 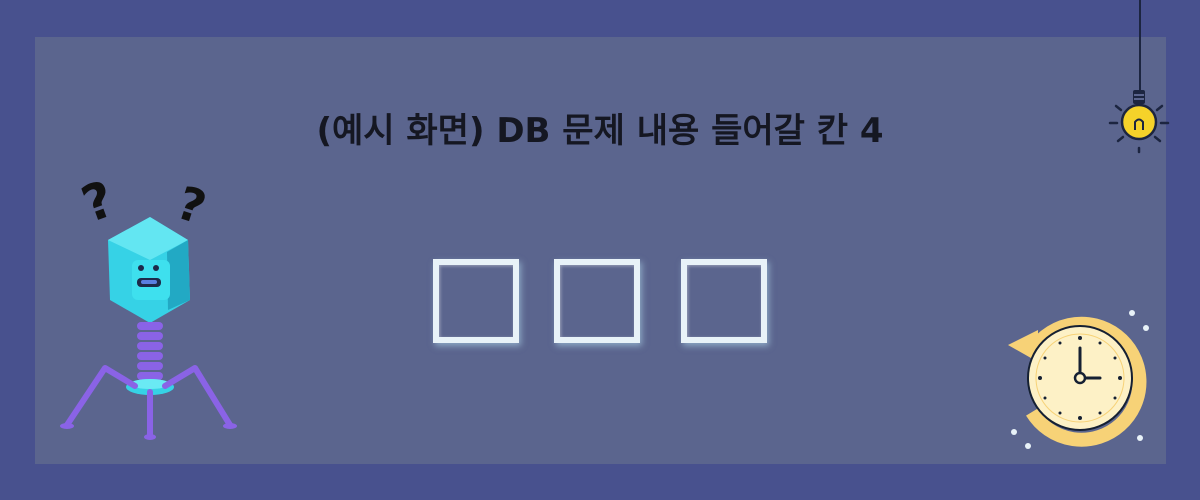 What do you see at coordinates (600, 131) in the screenshot?
I see `question-title: (예시 화면) DB 문제 내용 들어갈 칸 4` at bounding box center [600, 131].